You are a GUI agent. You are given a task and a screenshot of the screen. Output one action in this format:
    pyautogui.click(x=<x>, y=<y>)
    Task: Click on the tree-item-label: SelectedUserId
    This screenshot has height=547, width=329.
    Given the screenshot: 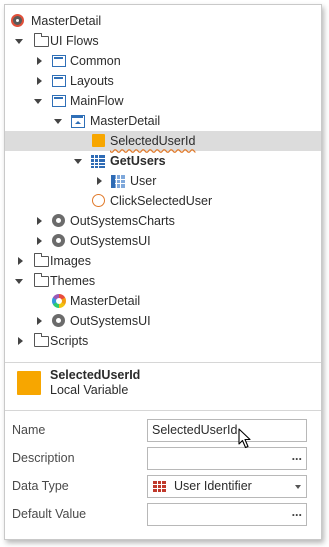 What is the action you would take?
    pyautogui.click(x=152, y=141)
    